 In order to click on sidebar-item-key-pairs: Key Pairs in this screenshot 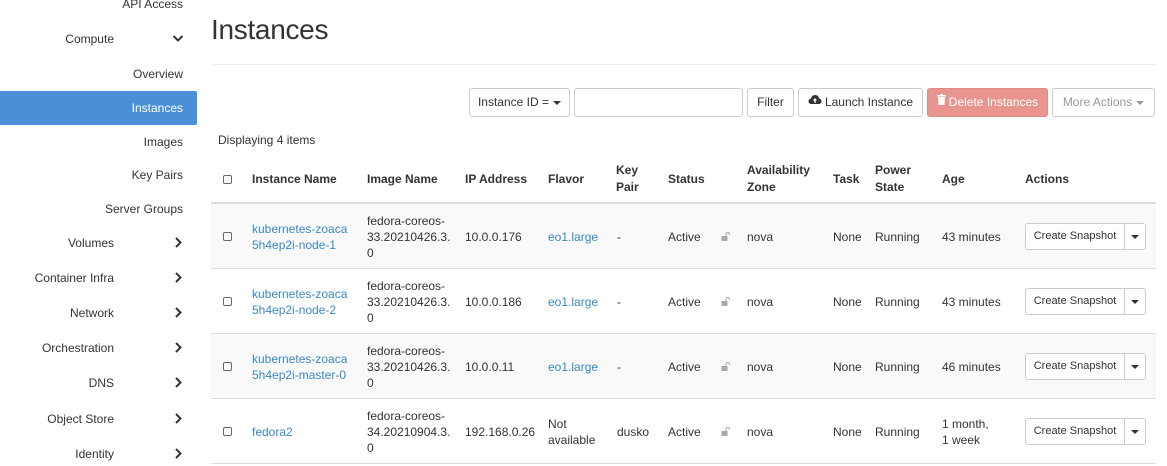, I will do `click(98, 175)`.